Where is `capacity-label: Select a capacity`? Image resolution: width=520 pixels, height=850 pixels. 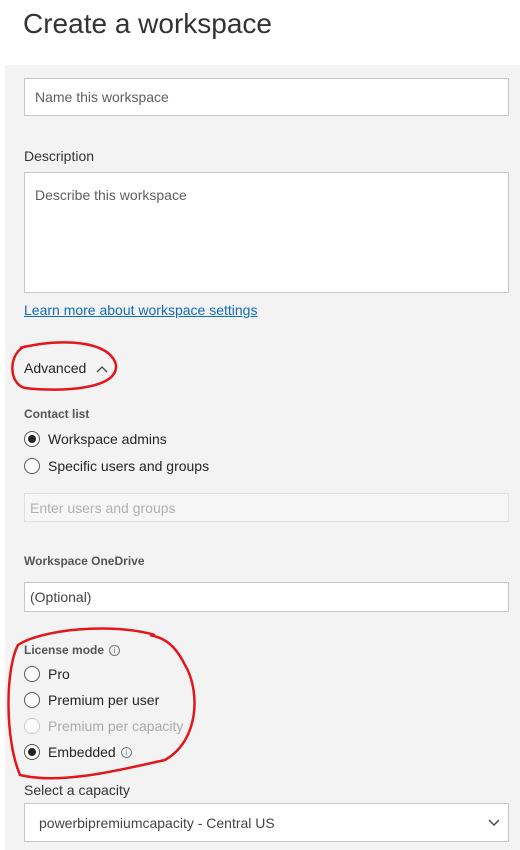 capacity-label: Select a capacity is located at coordinates (77, 790).